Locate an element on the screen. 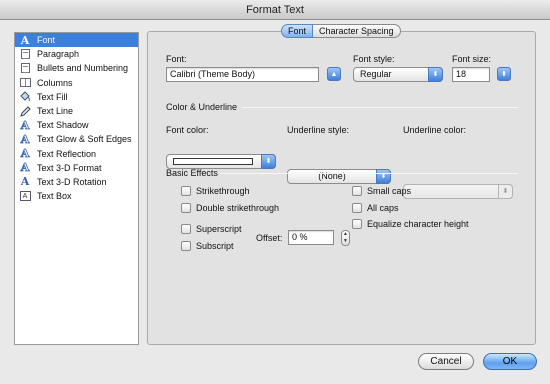 The image size is (550, 384). sidebar-item-label: Text Fill is located at coordinates (52, 96).